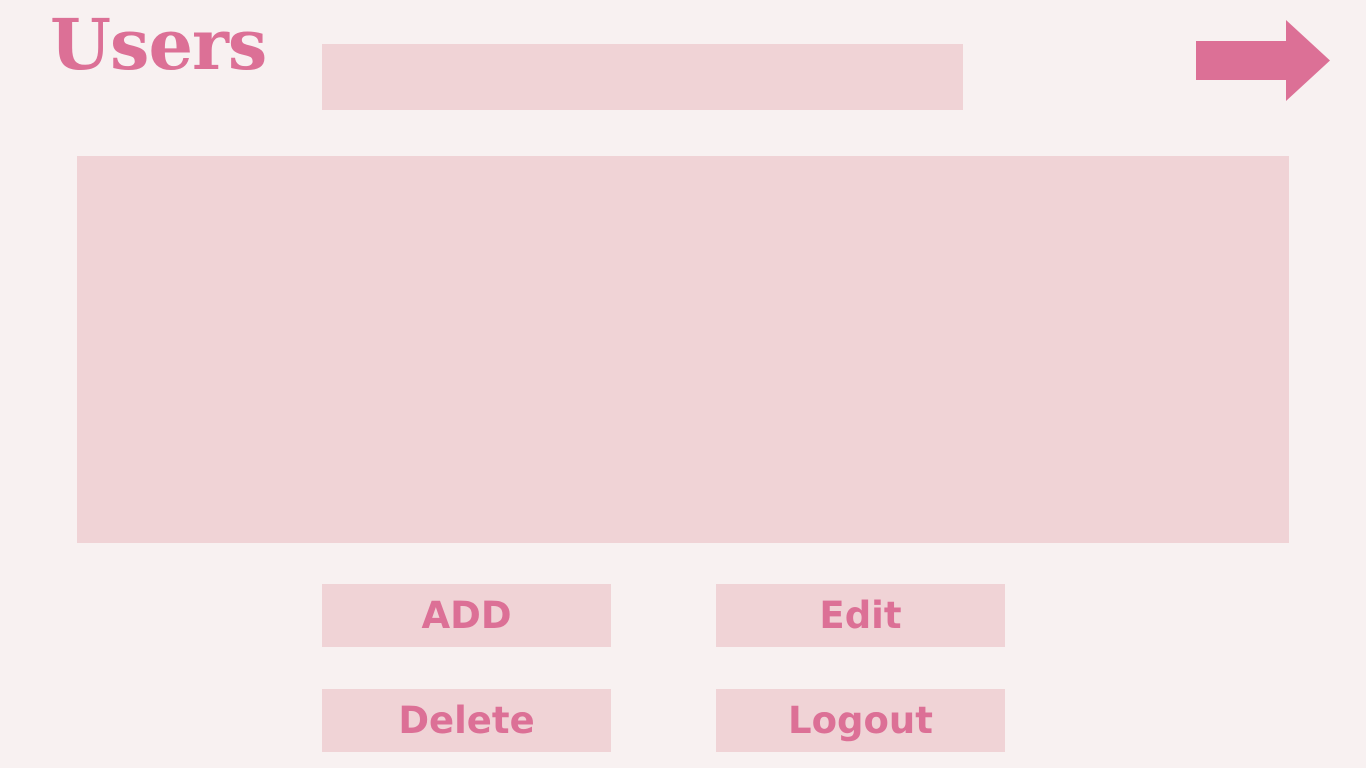  I want to click on right-arrow-icon, so click(1263, 60).